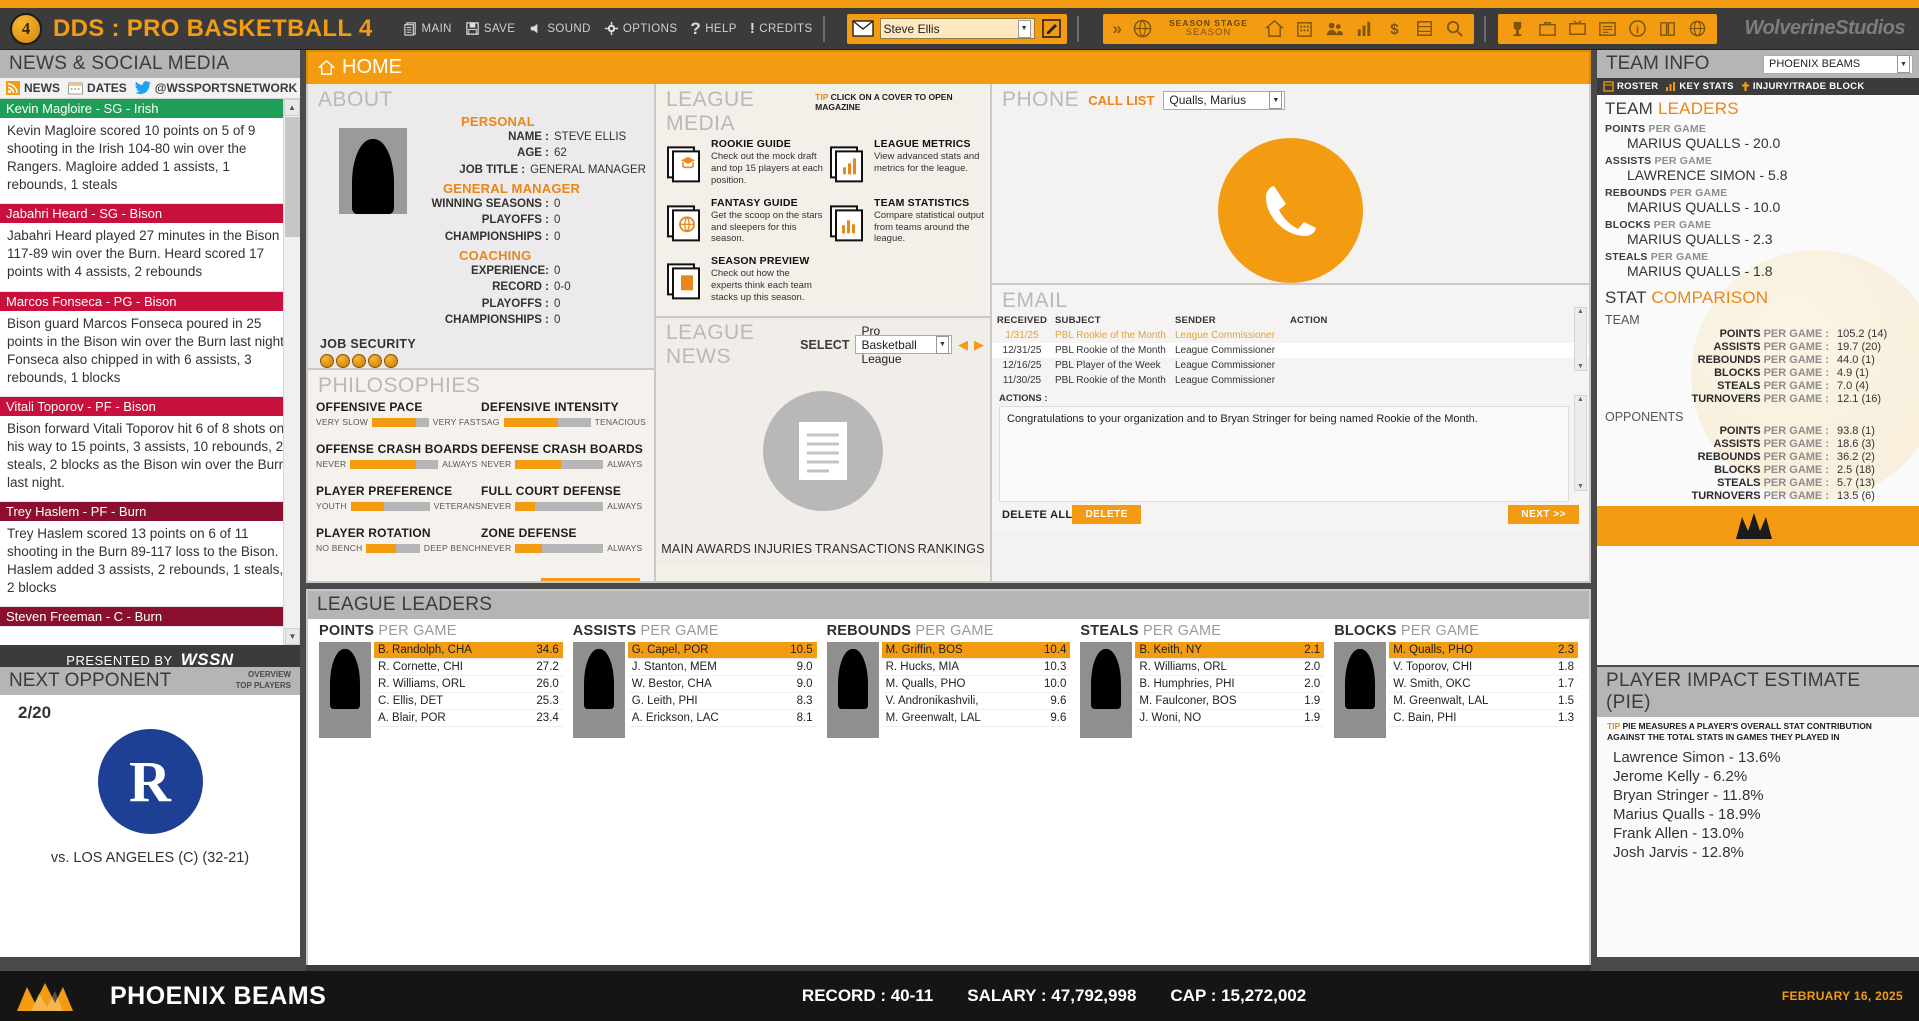 This screenshot has width=1919, height=1021. Describe the element at coordinates (1142, 28) in the screenshot. I see `basketball-icon` at that location.